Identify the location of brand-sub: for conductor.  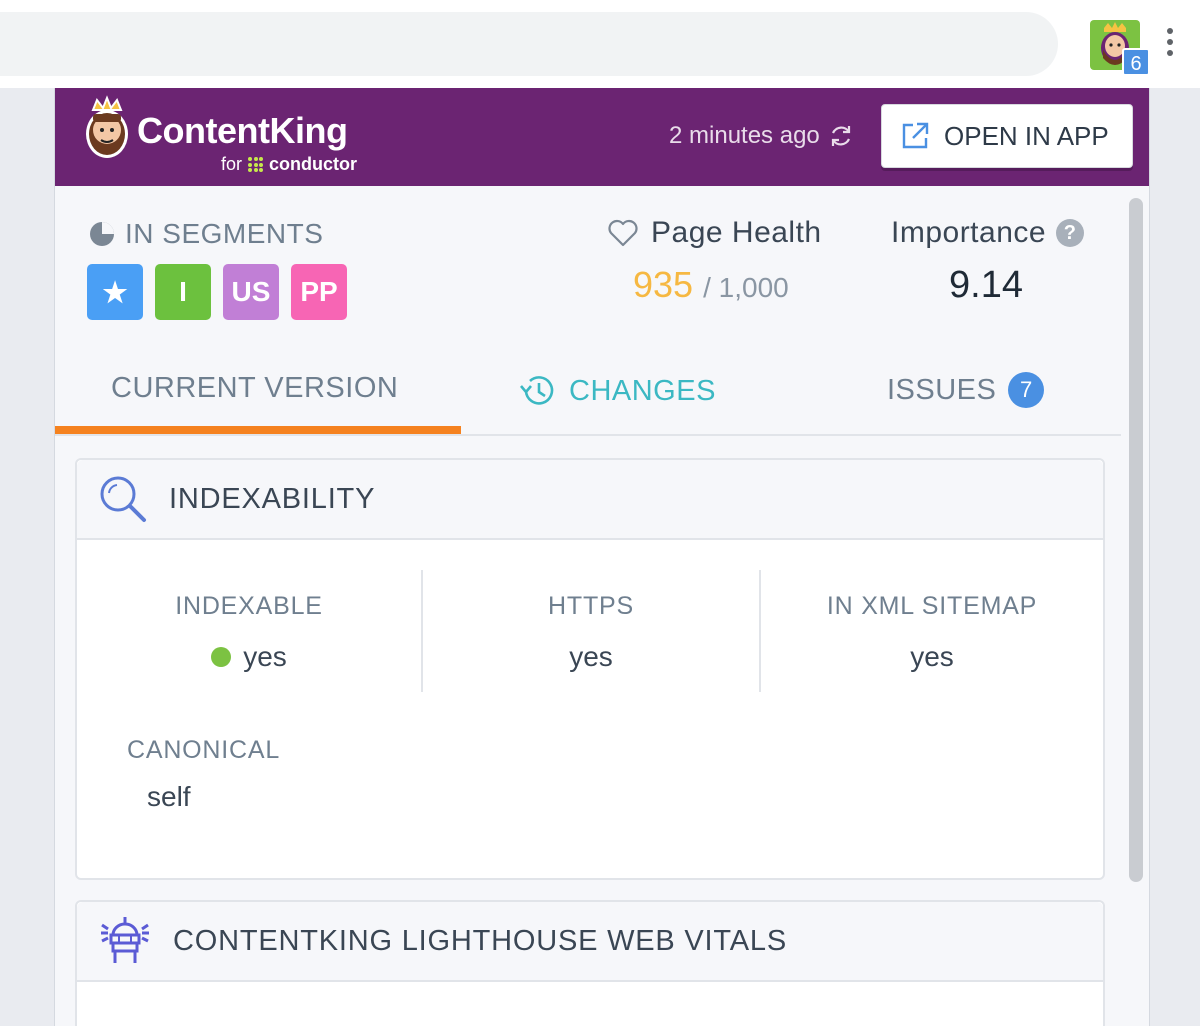
(289, 164).